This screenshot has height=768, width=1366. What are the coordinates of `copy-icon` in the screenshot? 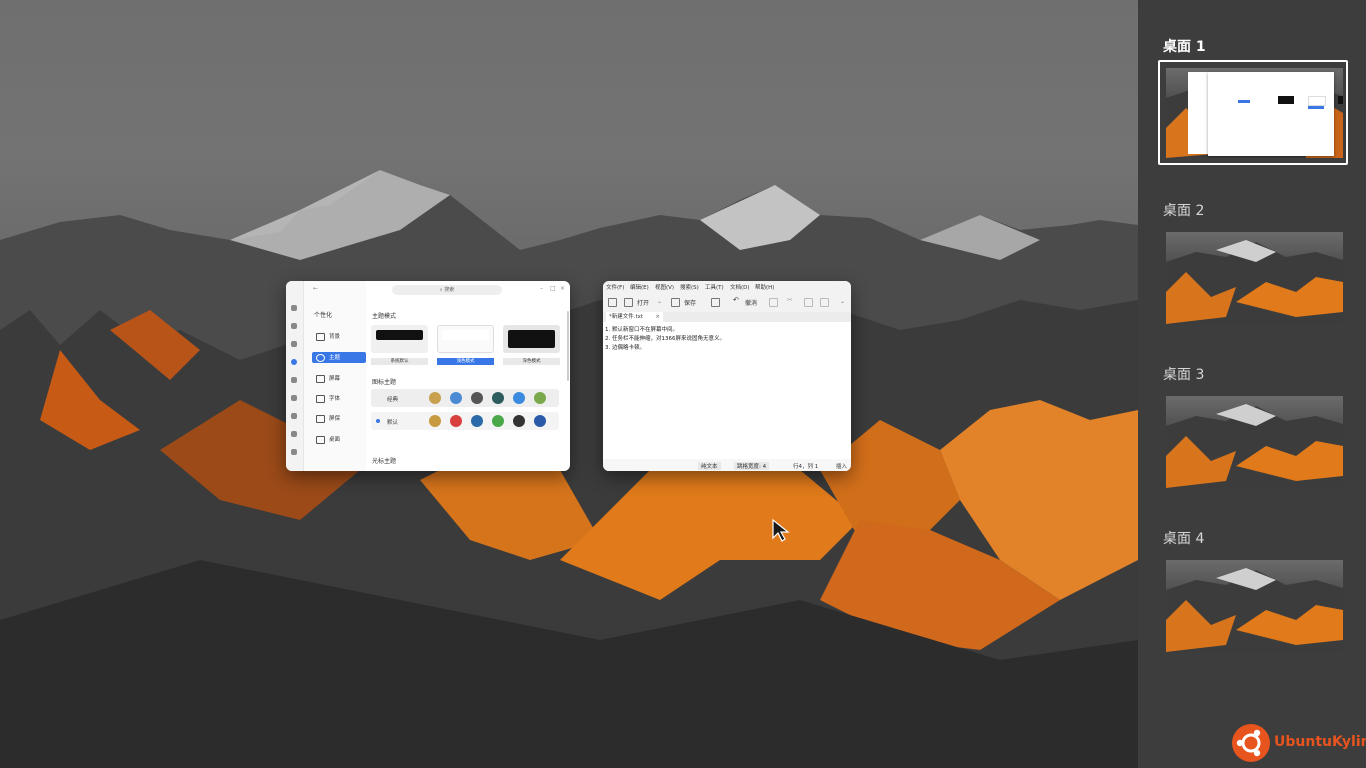 It's located at (808, 302).